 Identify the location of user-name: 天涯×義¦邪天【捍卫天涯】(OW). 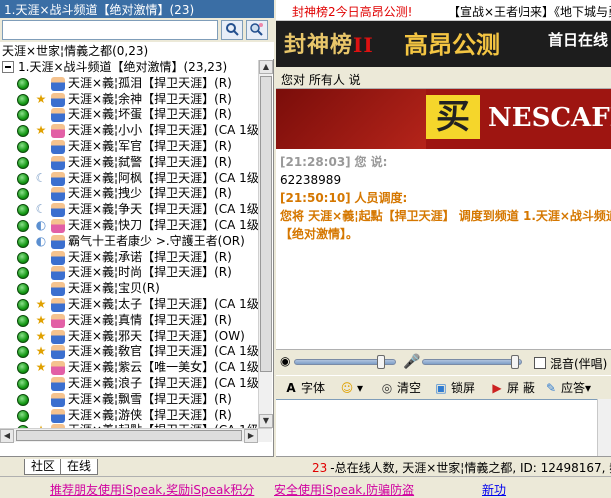
(156, 335).